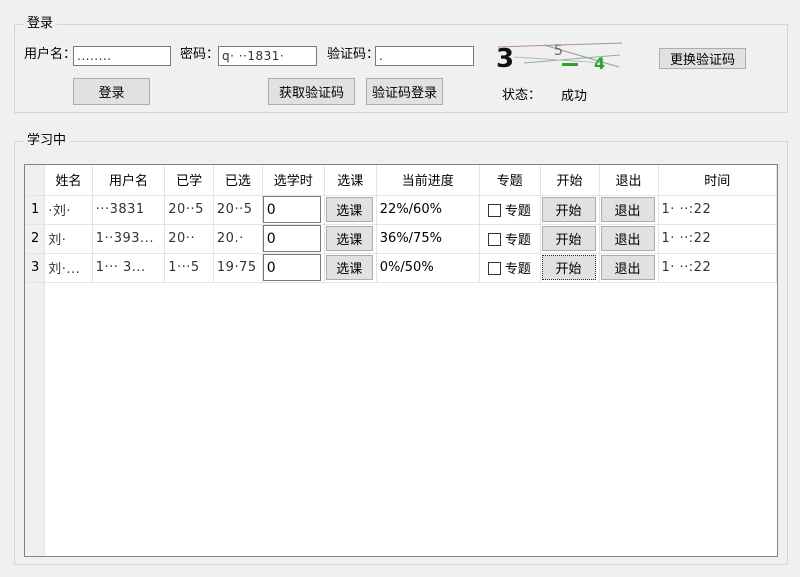 This screenshot has width=800, height=577. Describe the element at coordinates (505, 59) in the screenshot. I see `captcha-digit-1: 3` at that location.